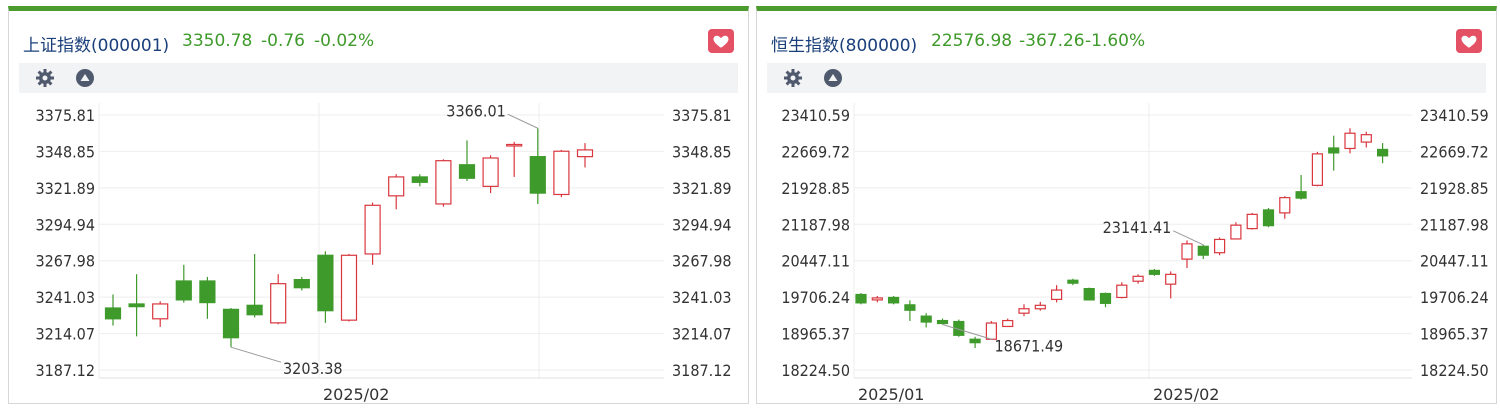  What do you see at coordinates (844, 43) in the screenshot?
I see `index-title: 恒生指数(800000)` at bounding box center [844, 43].